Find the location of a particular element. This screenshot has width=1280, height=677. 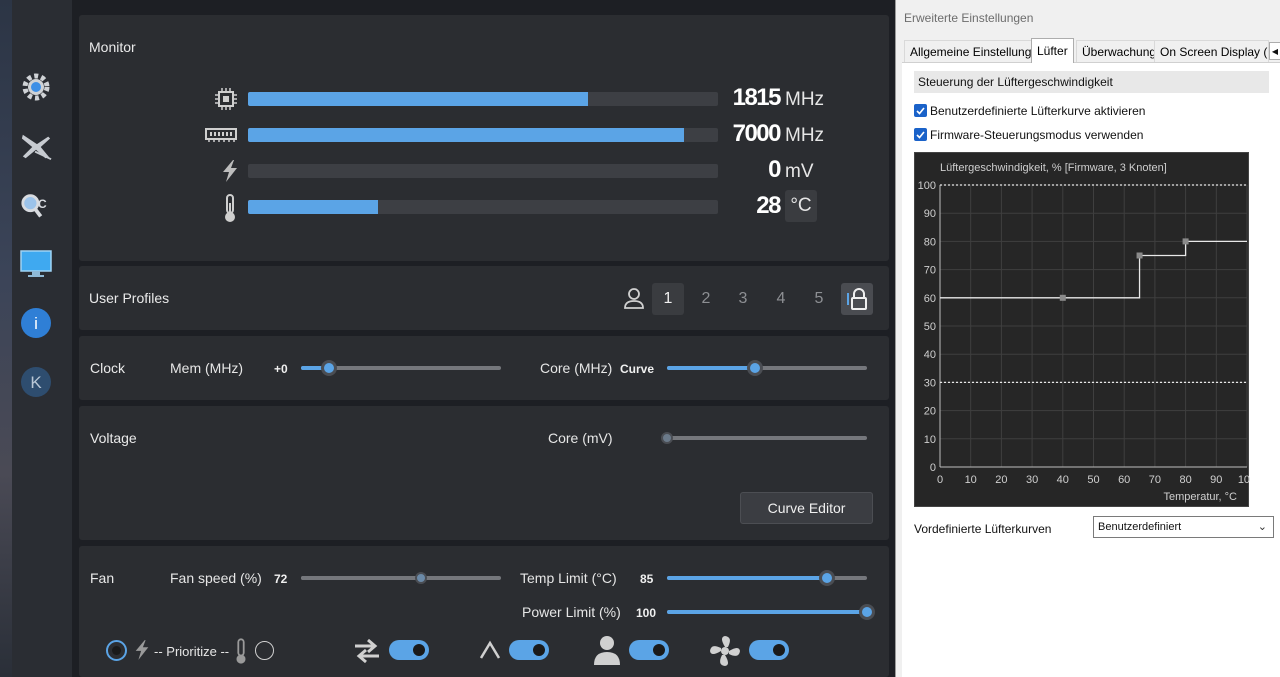

y-tick-label: 60 is located at coordinates (930, 299).